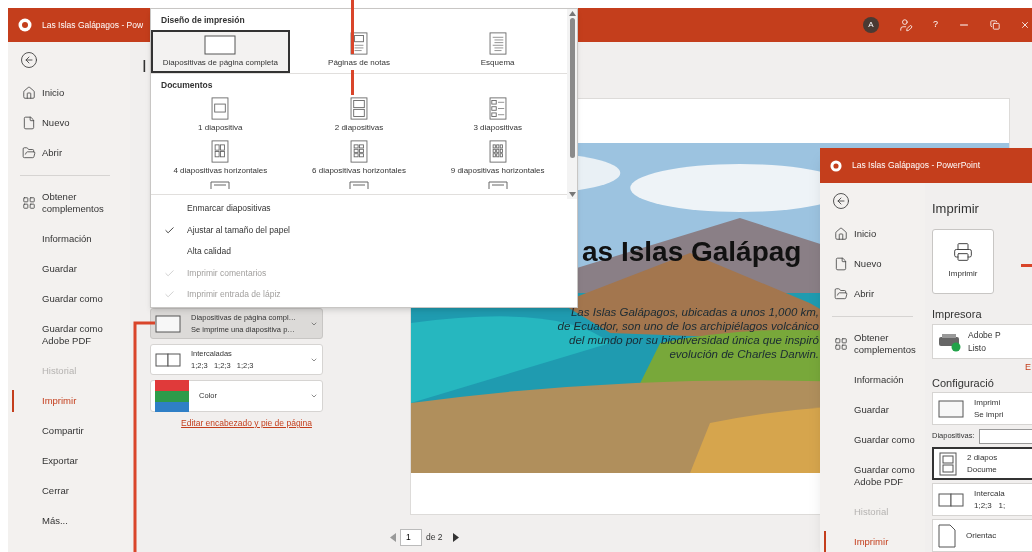 This screenshot has width=1032, height=552. I want to click on window-title: Las Islas Galápagos - PowerPoint, so click(916, 165).